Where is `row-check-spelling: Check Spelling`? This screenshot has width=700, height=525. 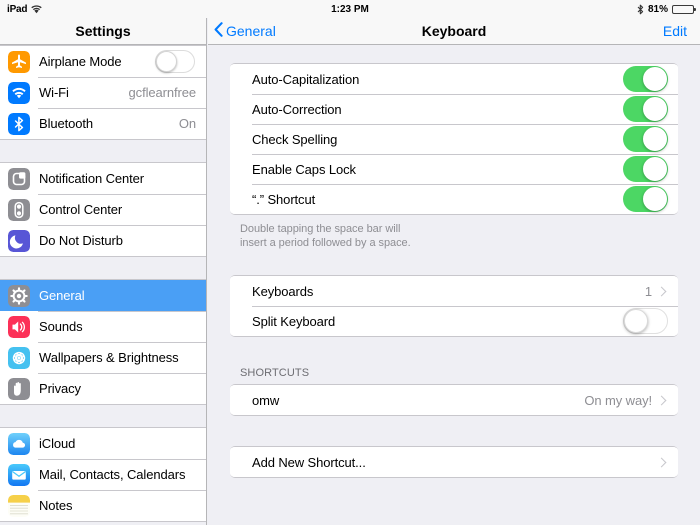
row-check-spelling: Check Spelling is located at coordinates (454, 139).